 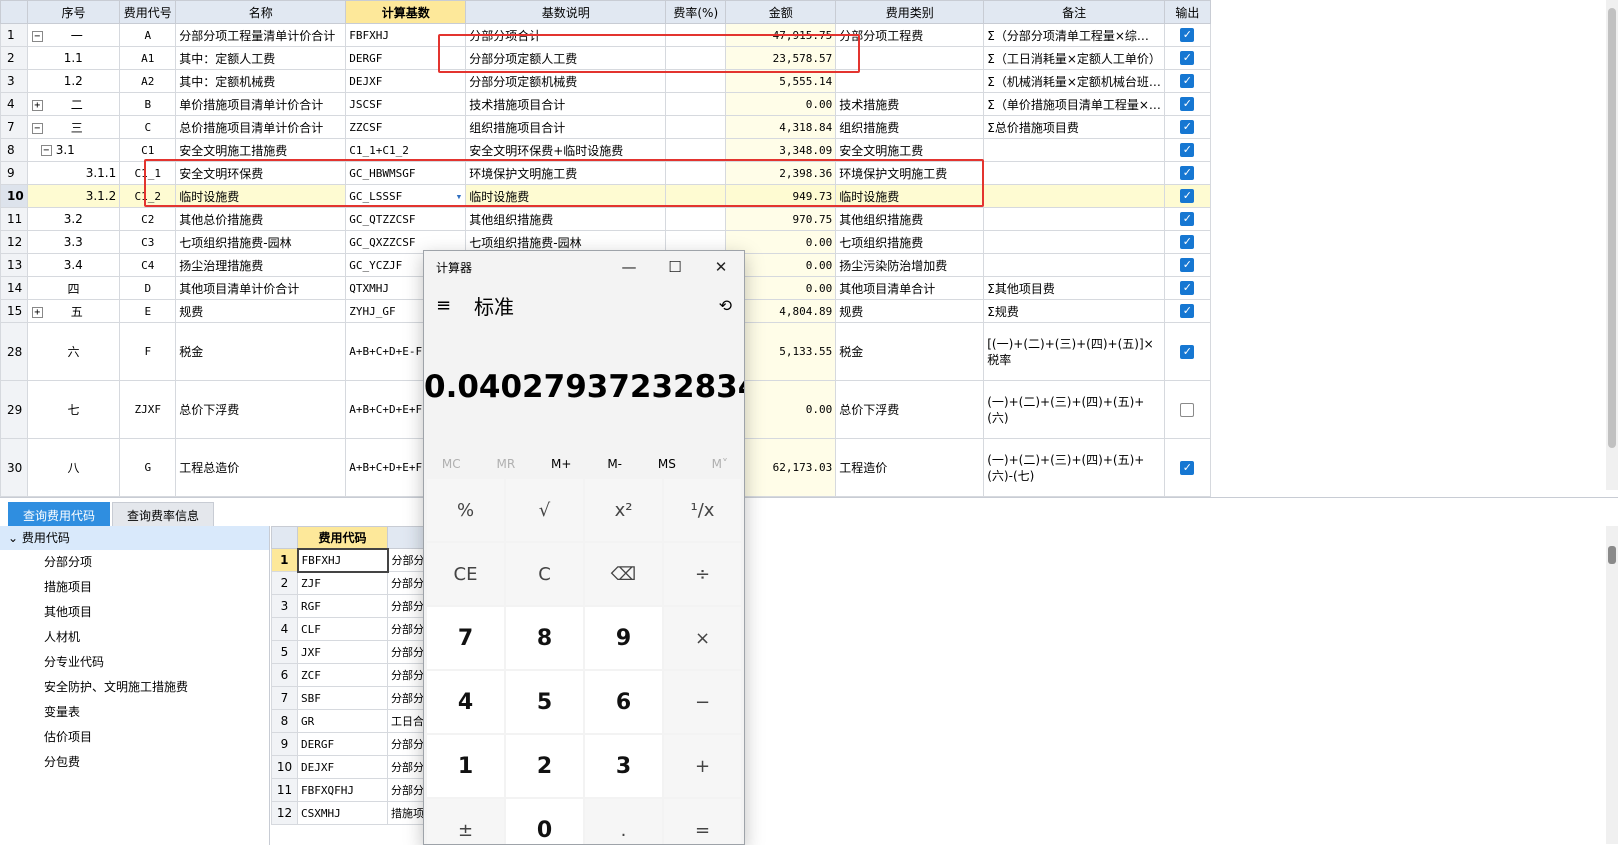 What do you see at coordinates (721, 267) in the screenshot?
I see `close-icon: ✕` at bounding box center [721, 267].